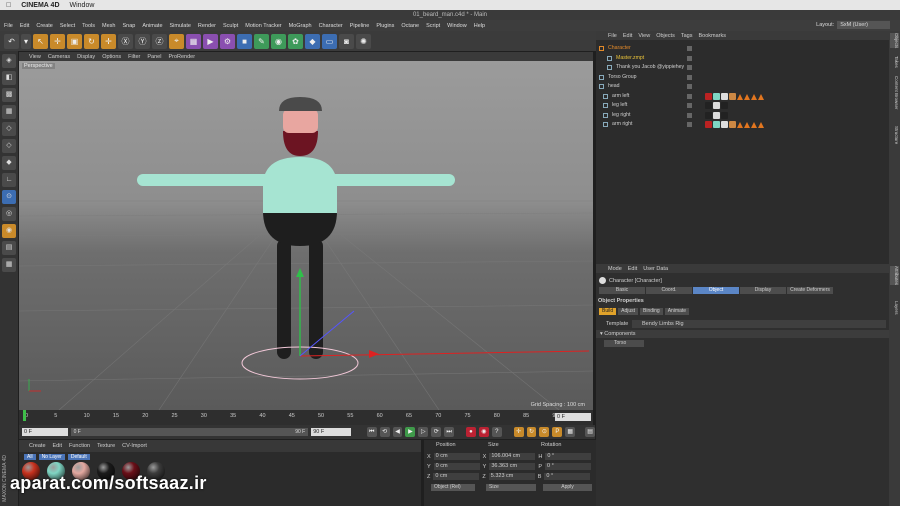 The height and width of the screenshot is (506, 900). What do you see at coordinates (9, 129) in the screenshot?
I see `points-mode-icon: ◇` at bounding box center [9, 129].